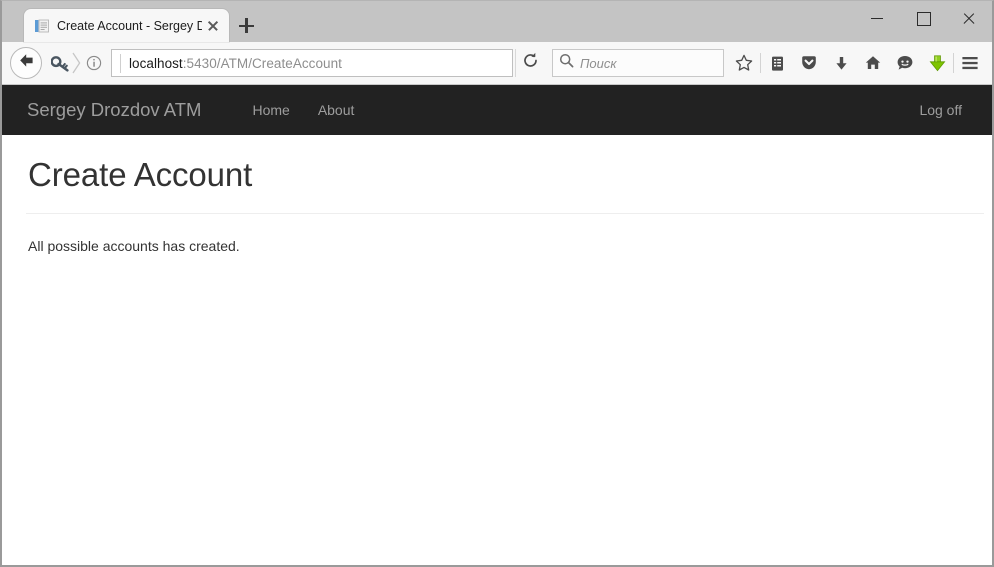  I want to click on status-message: All possible accounts has created., so click(134, 246).